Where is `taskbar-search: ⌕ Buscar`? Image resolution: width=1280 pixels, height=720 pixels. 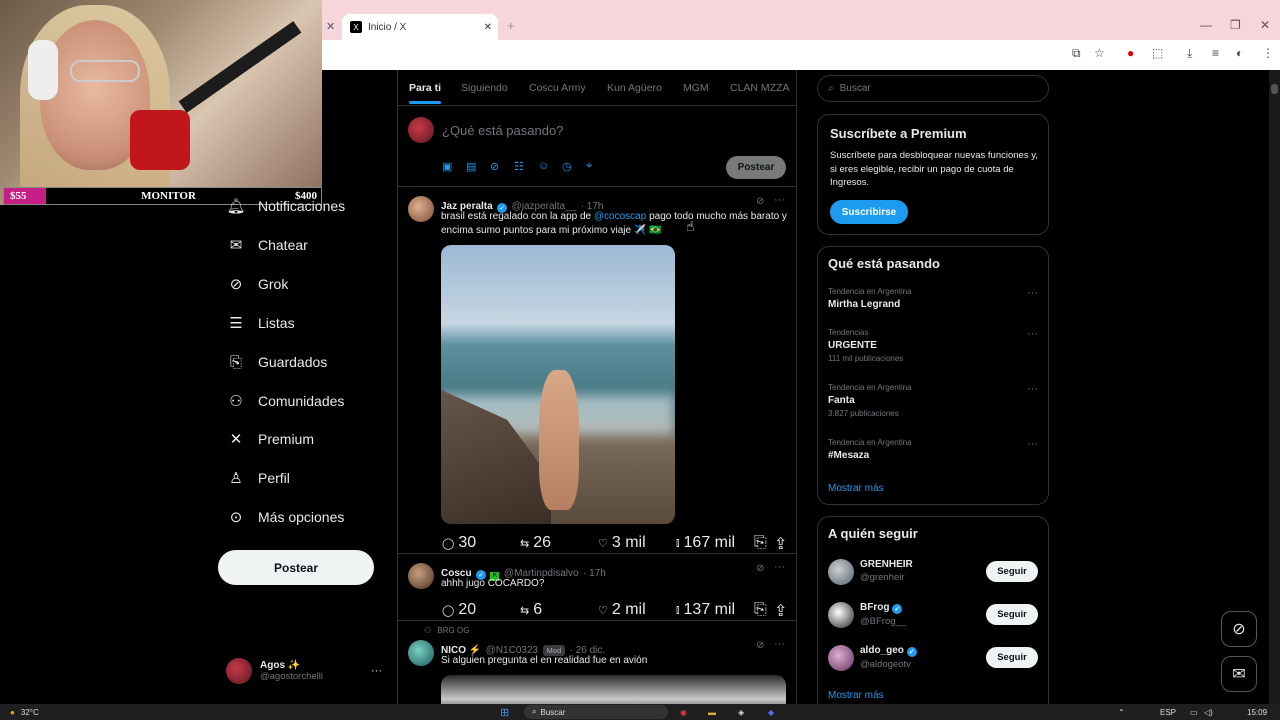
taskbar-search: ⌕ Buscar is located at coordinates (596, 712).